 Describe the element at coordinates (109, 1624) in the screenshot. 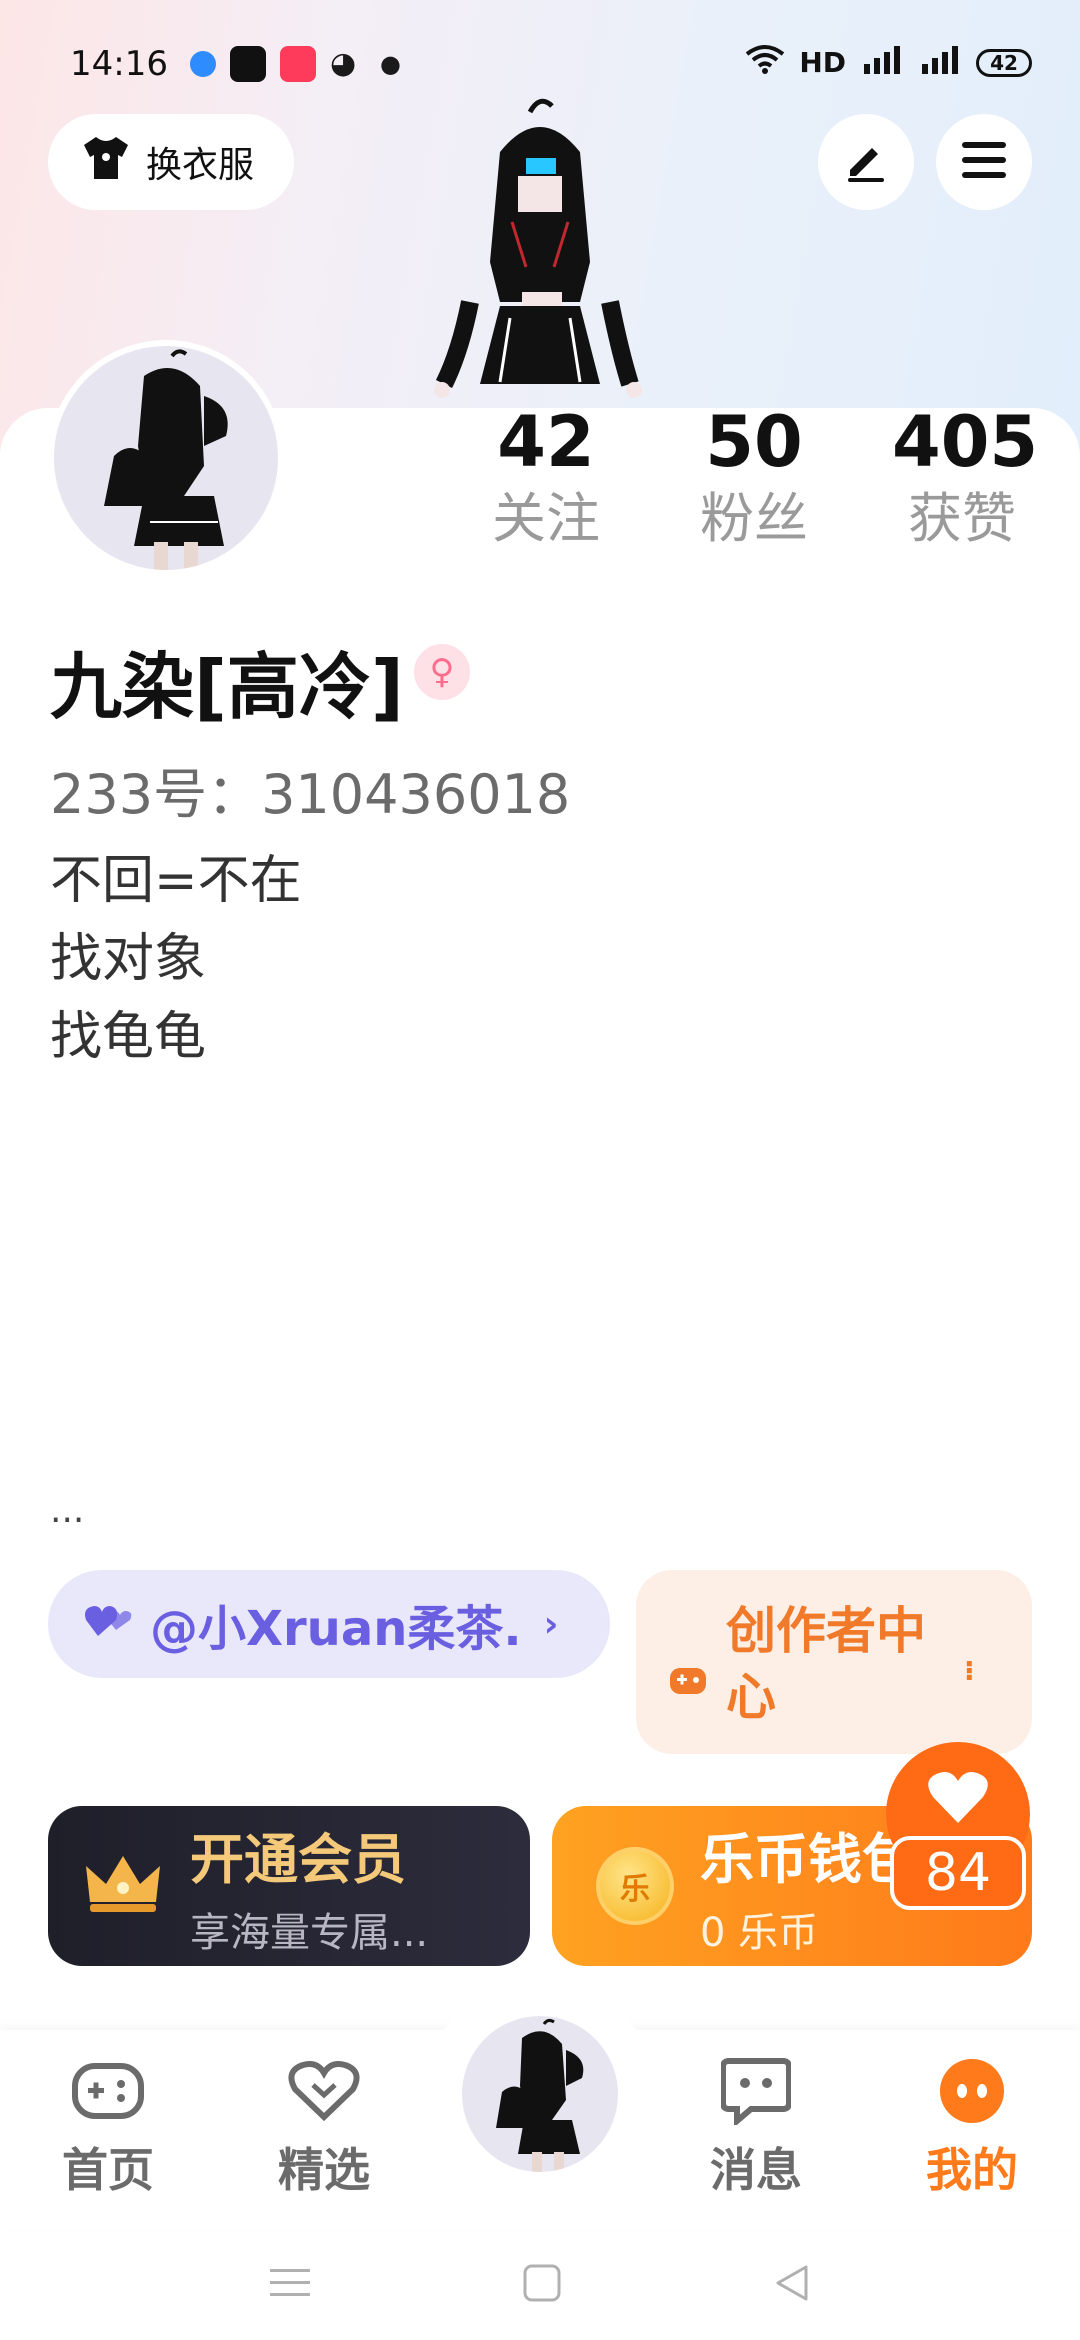

I see `double-heart-icon` at that location.